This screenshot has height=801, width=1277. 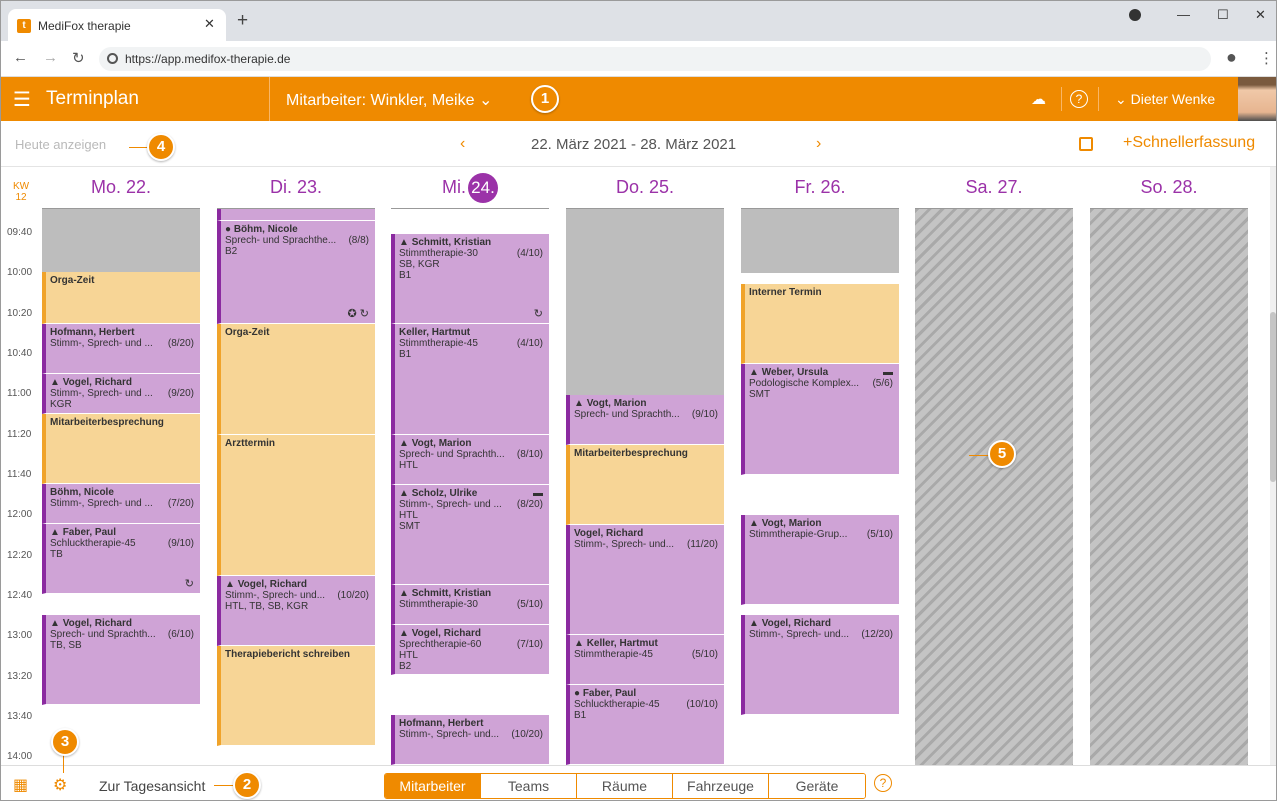 What do you see at coordinates (1266, 58) in the screenshot?
I see `browser-menu-icon: ⋮` at bounding box center [1266, 58].